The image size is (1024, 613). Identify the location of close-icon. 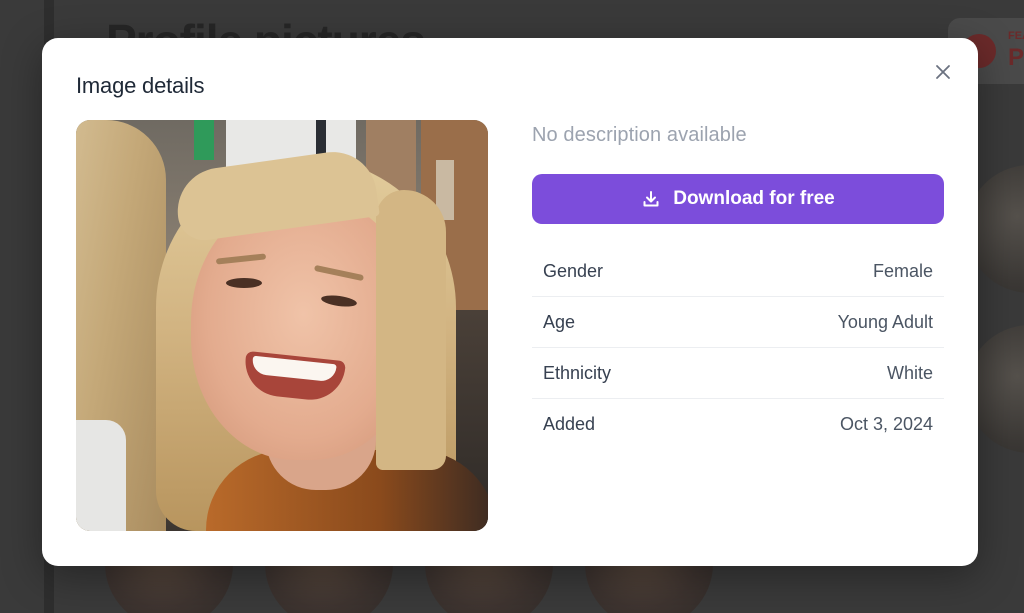
(943, 73).